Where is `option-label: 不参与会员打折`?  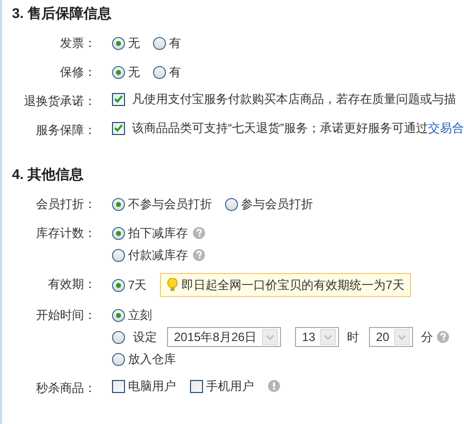 option-label: 不参与会员打折 is located at coordinates (170, 204).